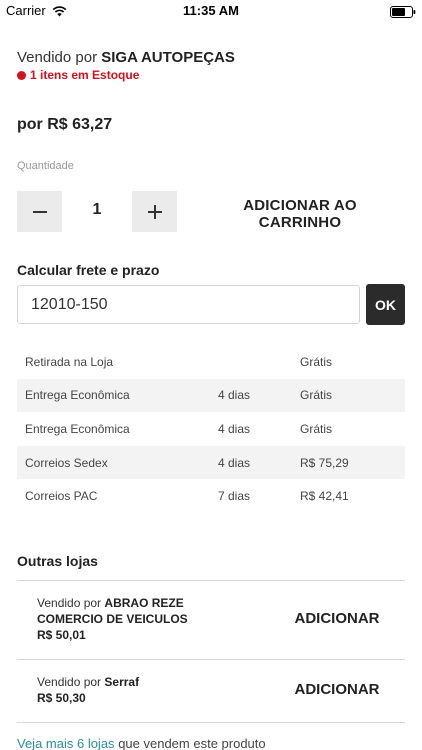 The width and height of the screenshot is (422, 750). Describe the element at coordinates (143, 603) in the screenshot. I see `offer-seller-name: ABRAO REZE` at that location.